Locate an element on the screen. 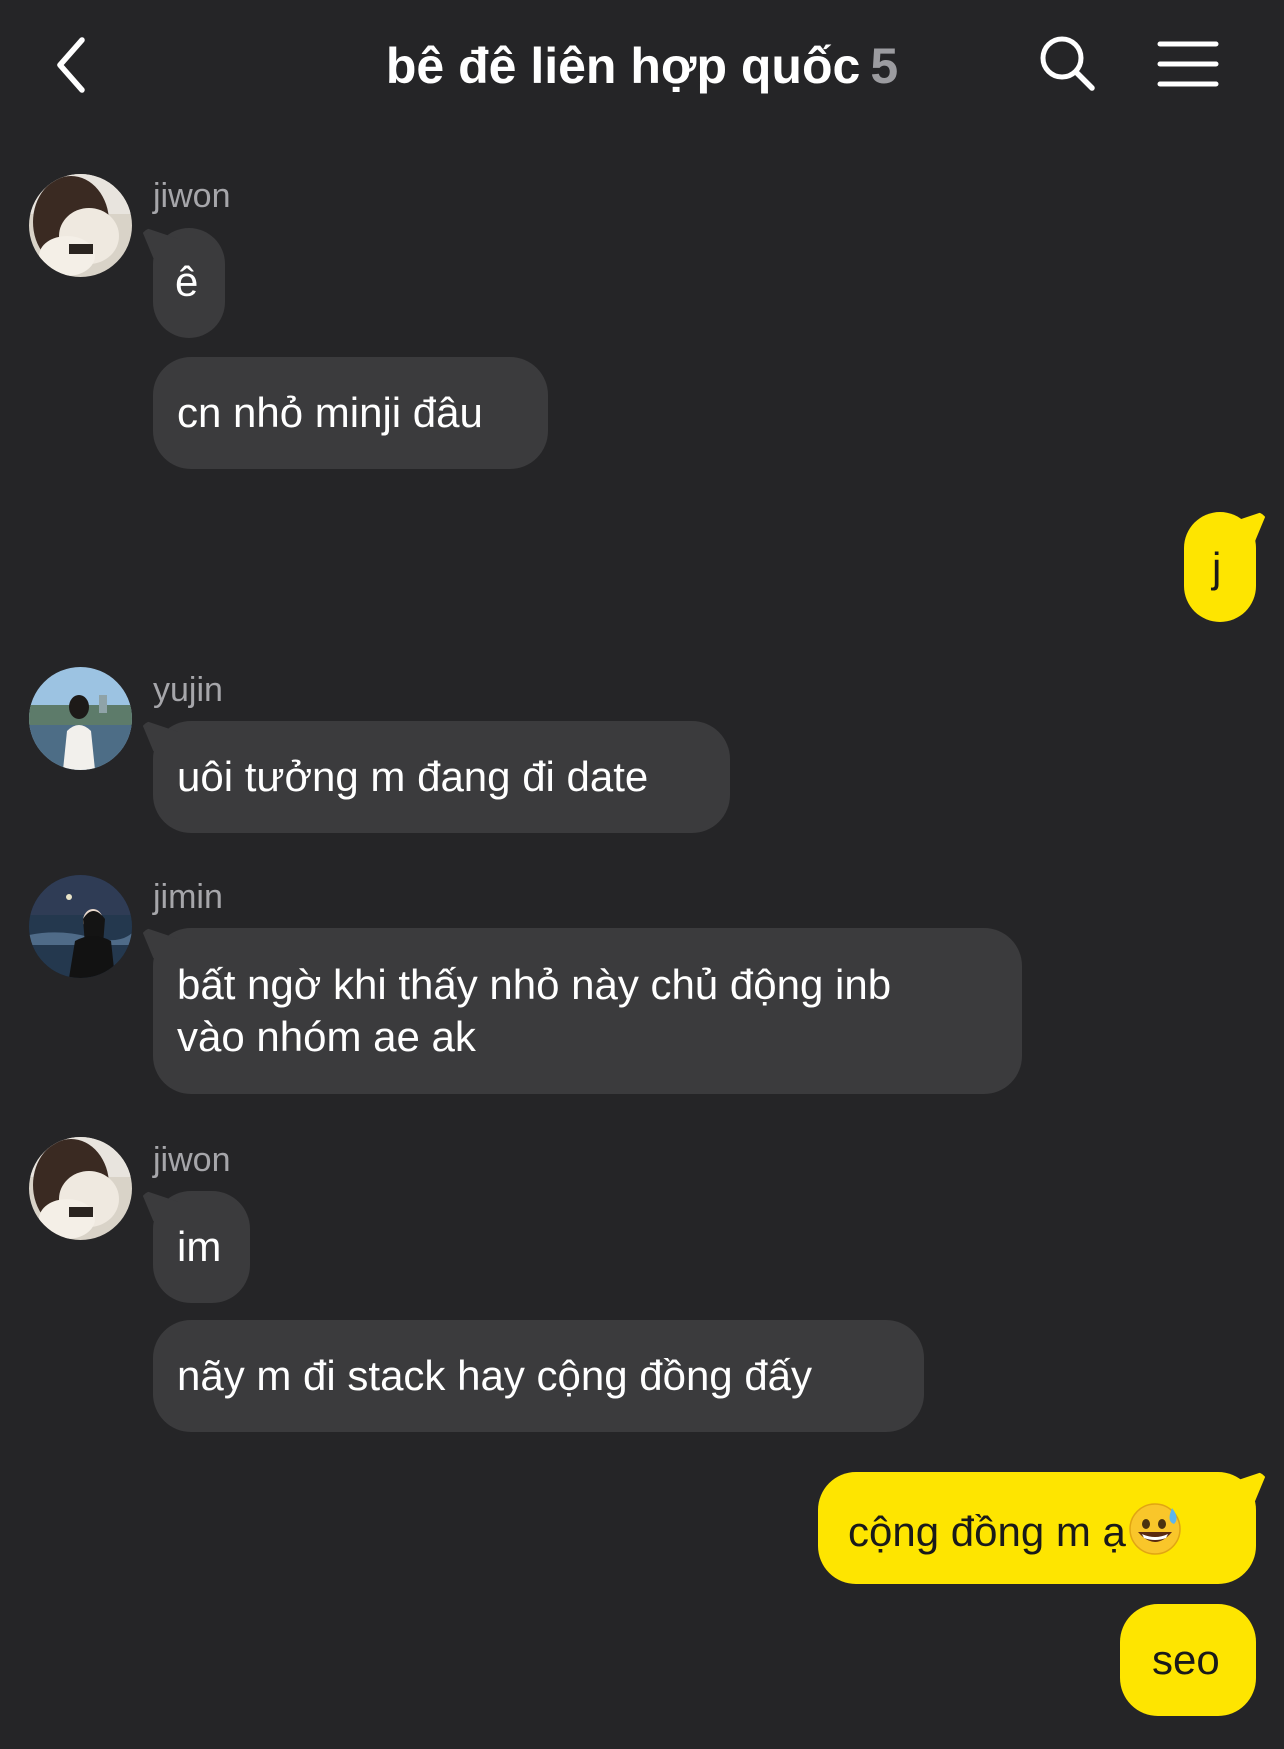  message-text: cn nhỏ minji đâu is located at coordinates (330, 412).